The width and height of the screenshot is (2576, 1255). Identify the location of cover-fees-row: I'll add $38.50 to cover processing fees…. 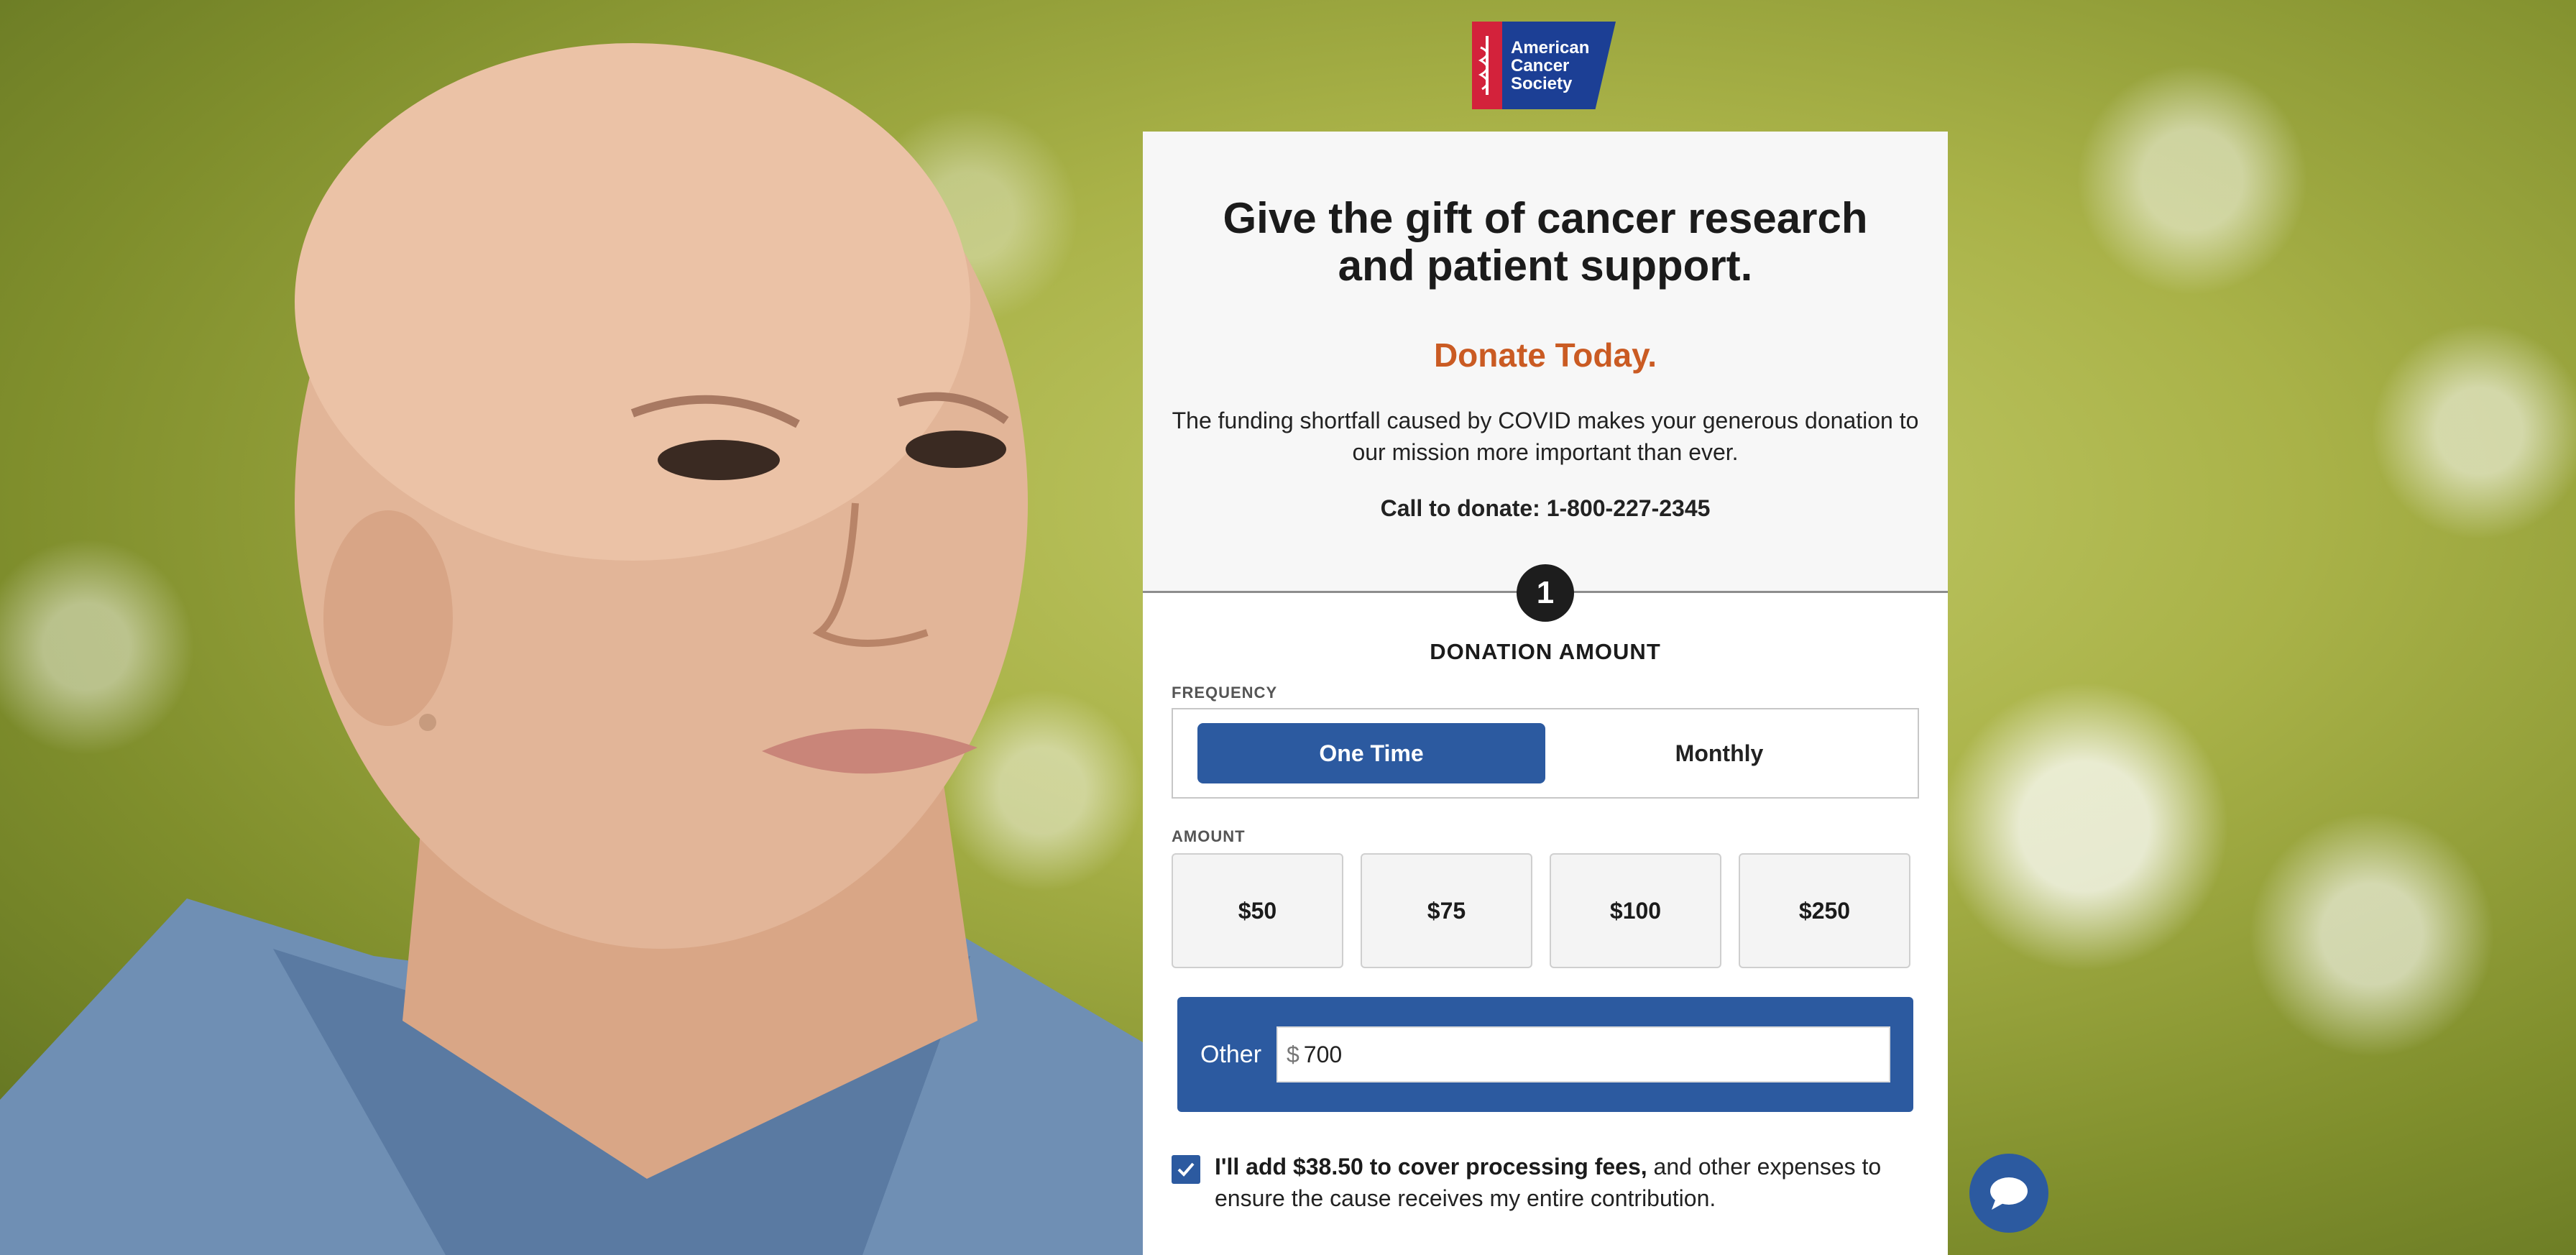
(1545, 1182).